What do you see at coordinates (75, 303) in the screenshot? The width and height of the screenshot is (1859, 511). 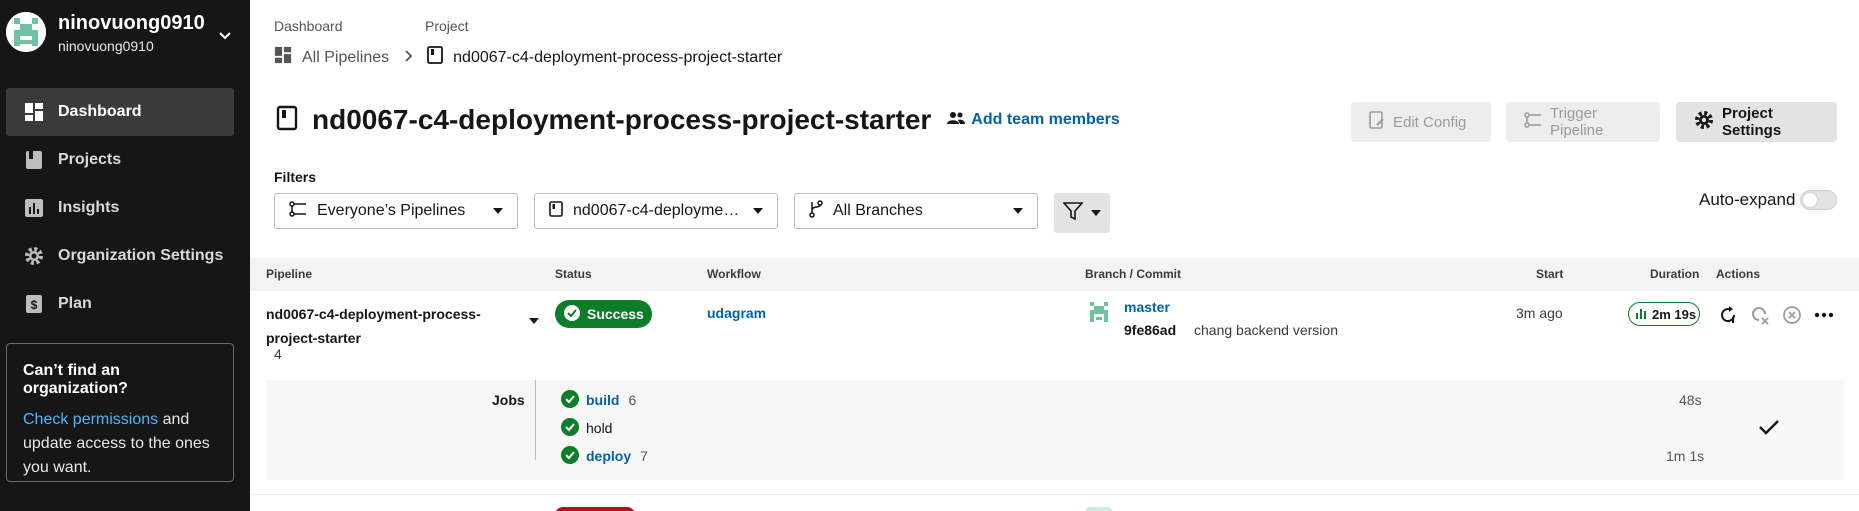 I see `sidebar-item-label: Plan` at bounding box center [75, 303].